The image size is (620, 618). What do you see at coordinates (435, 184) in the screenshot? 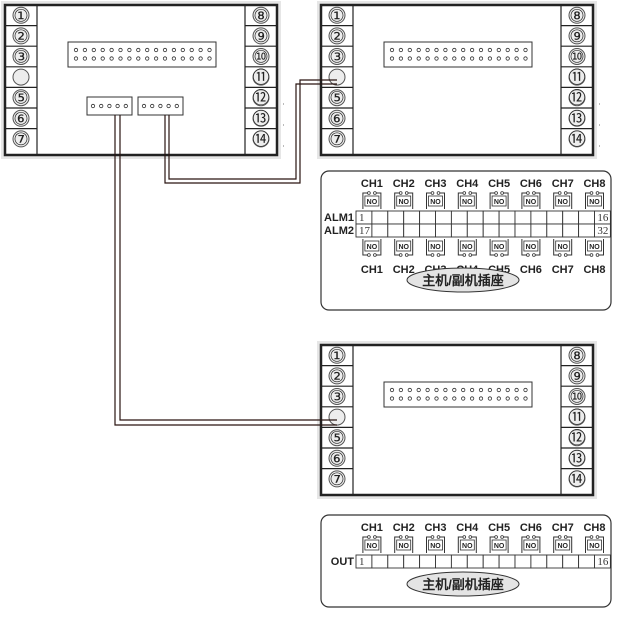
I see `channel-label-top: CH3` at bounding box center [435, 184].